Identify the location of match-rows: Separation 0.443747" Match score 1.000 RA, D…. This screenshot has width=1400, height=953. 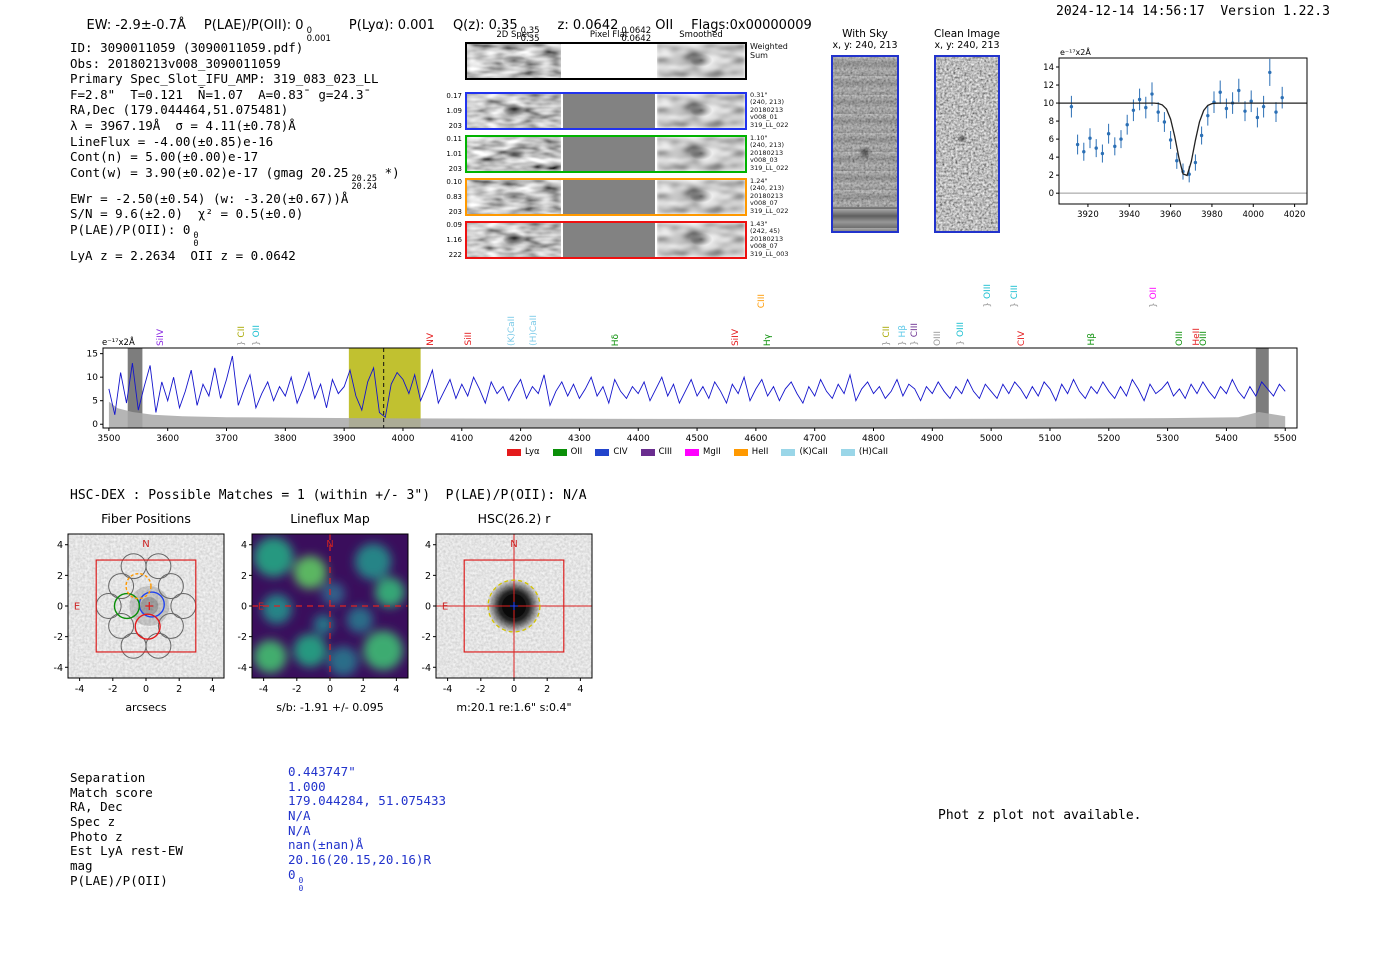
(258, 828).